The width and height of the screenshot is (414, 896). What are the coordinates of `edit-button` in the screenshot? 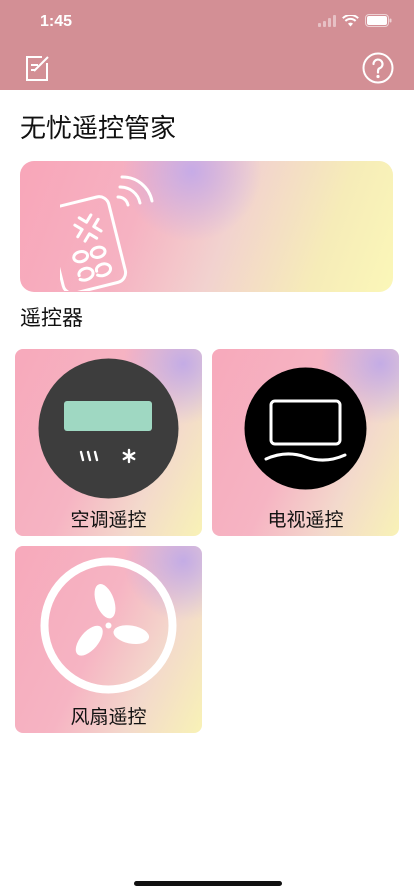 It's located at (37, 68).